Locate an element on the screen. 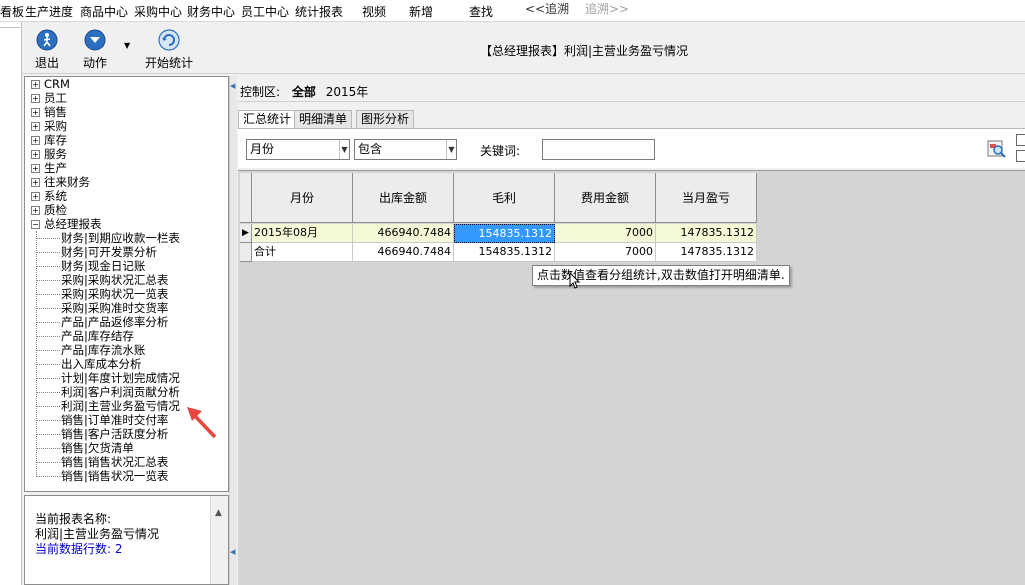 This screenshot has height=585, width=1025. tree-leaf-report: 财务|可开发票分析 is located at coordinates (96, 252).